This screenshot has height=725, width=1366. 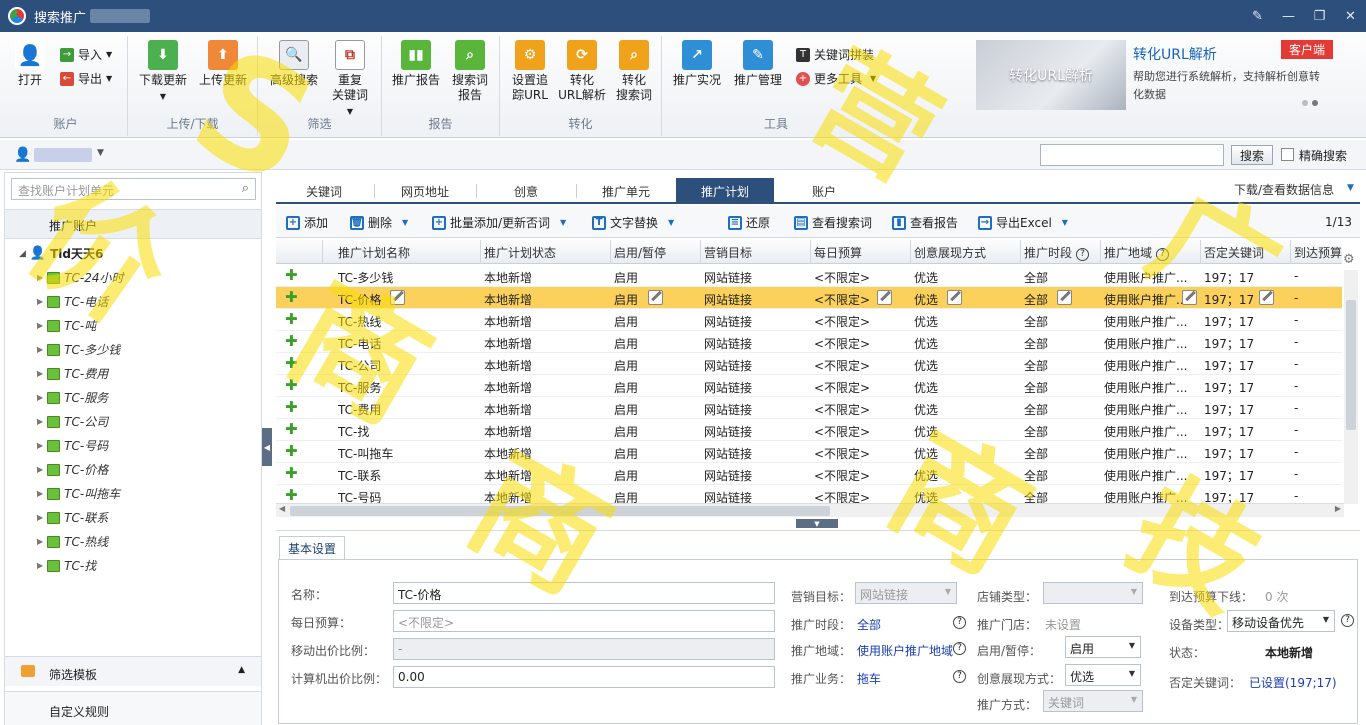 I want to click on neg-kw-link: 已设置(197;17), so click(x=1293, y=682).